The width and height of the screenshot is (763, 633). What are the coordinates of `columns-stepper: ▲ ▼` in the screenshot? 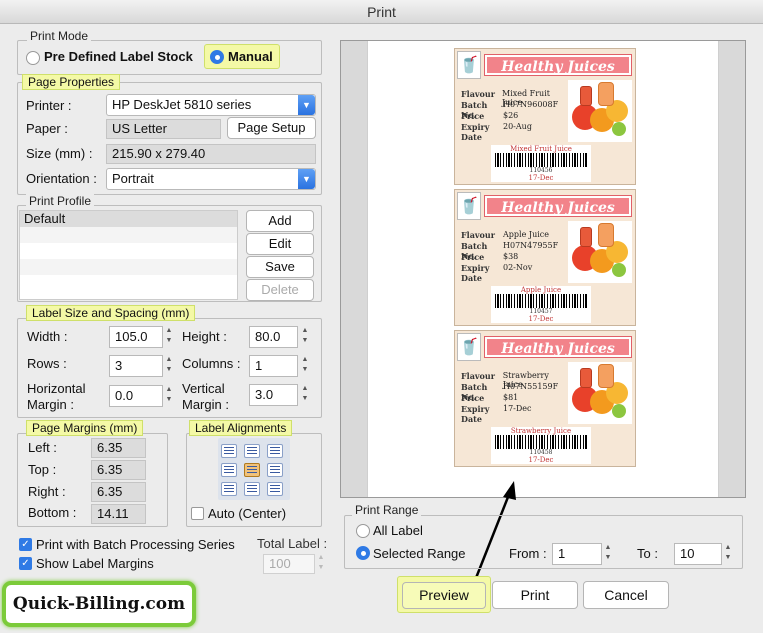 It's located at (305, 366).